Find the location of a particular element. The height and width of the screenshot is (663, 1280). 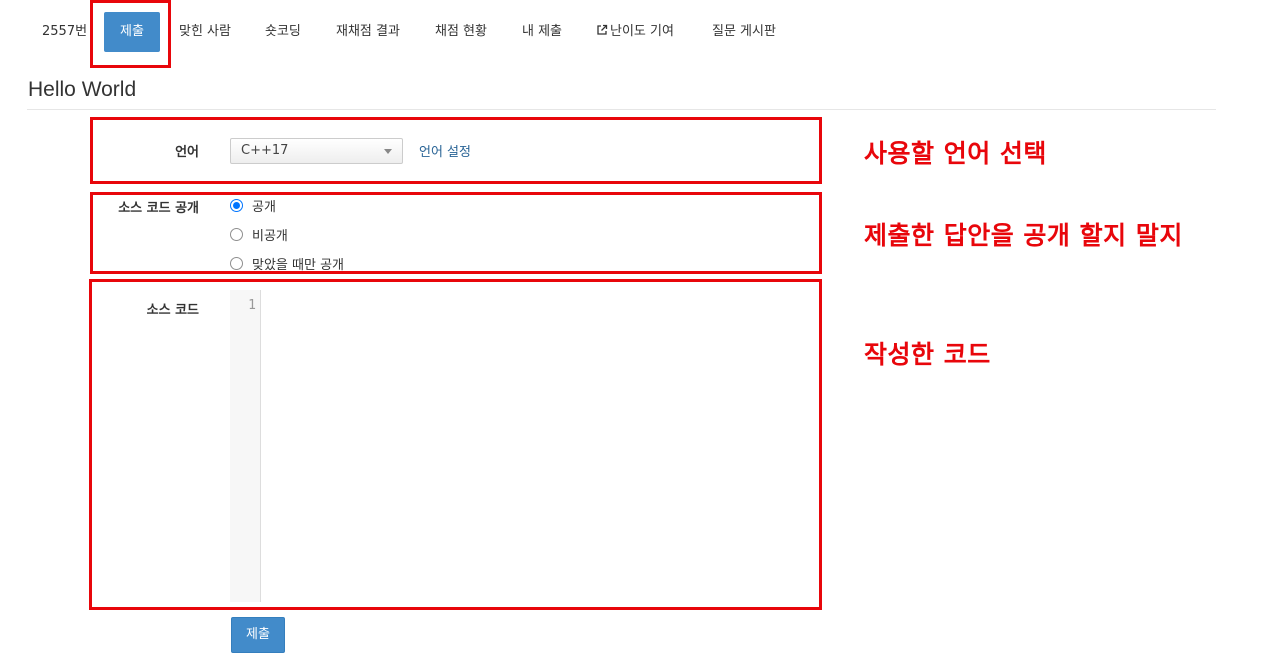

visibility-option-accepted-only: 맞았을 때만 공개 is located at coordinates (287, 264).